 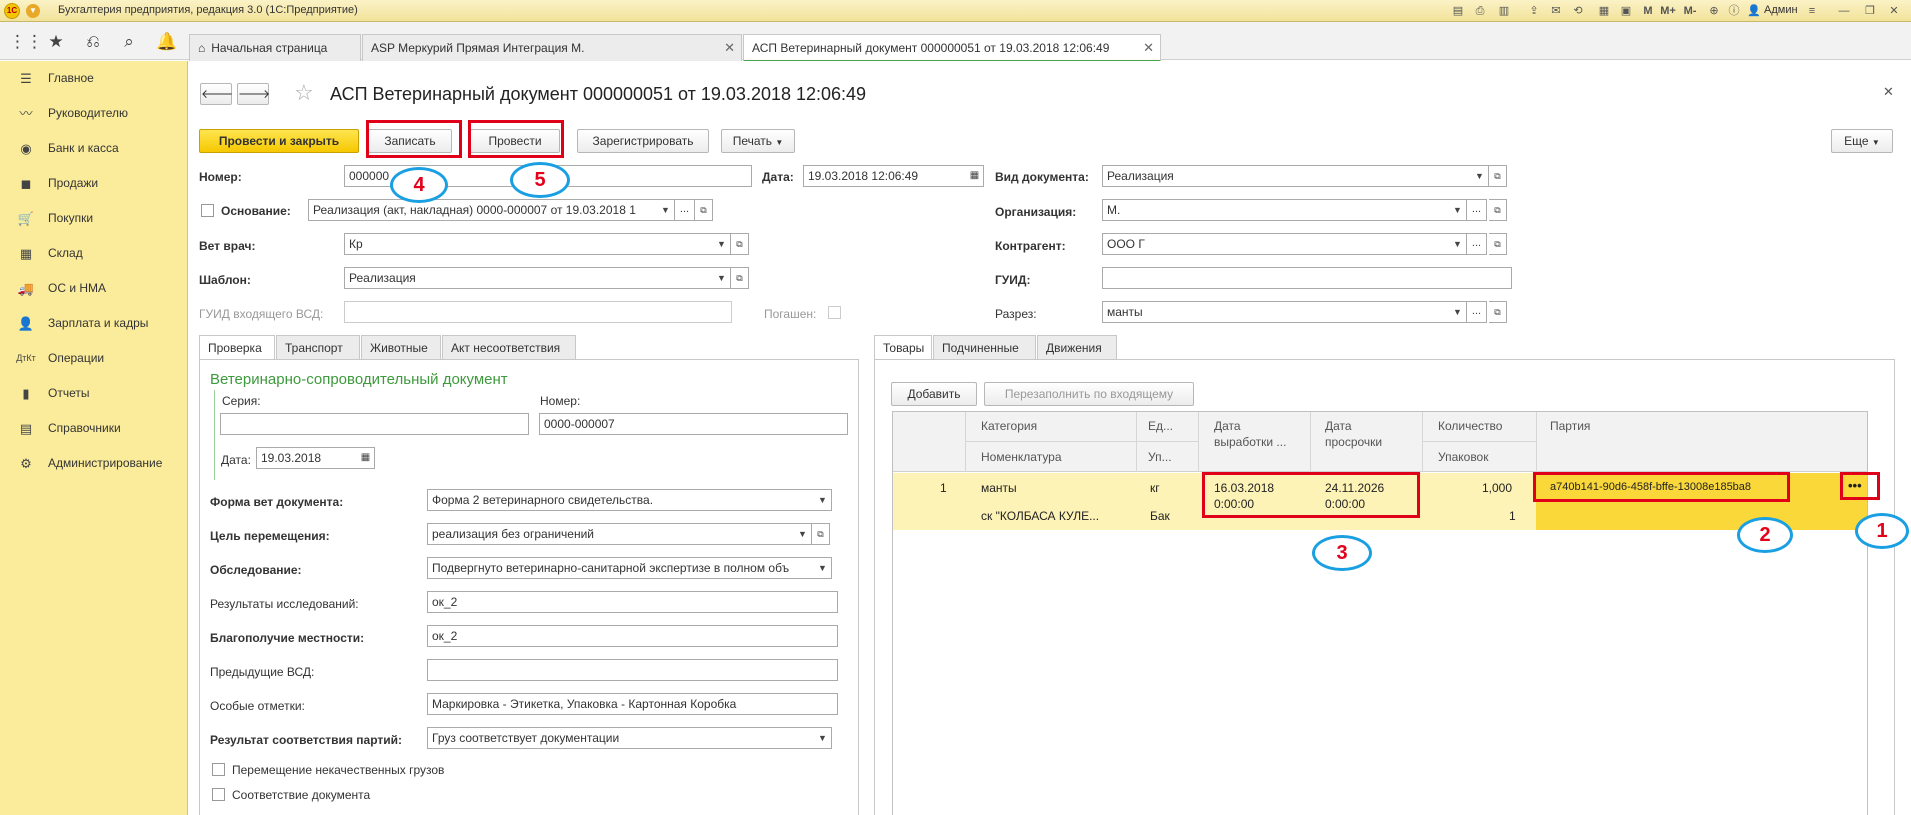 I want to click on tab-nonconformity: Акт несоответствия, so click(x=509, y=347).